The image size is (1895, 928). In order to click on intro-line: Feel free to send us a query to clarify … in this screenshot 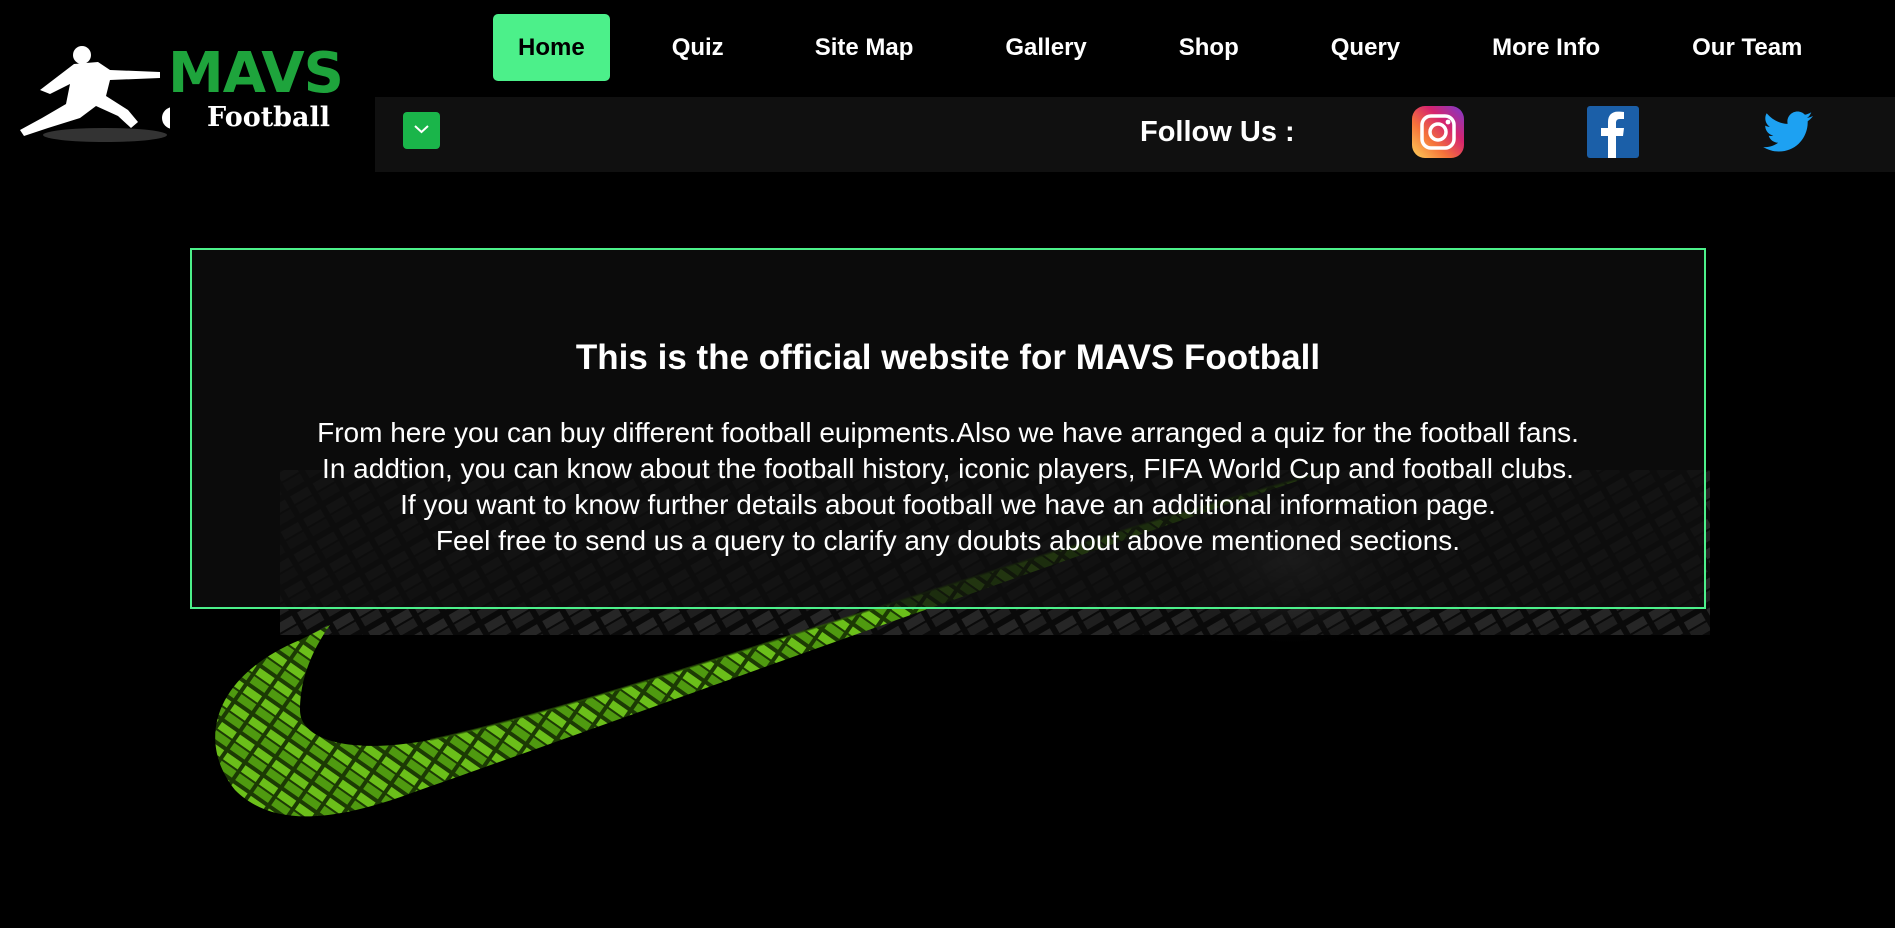, I will do `click(948, 540)`.